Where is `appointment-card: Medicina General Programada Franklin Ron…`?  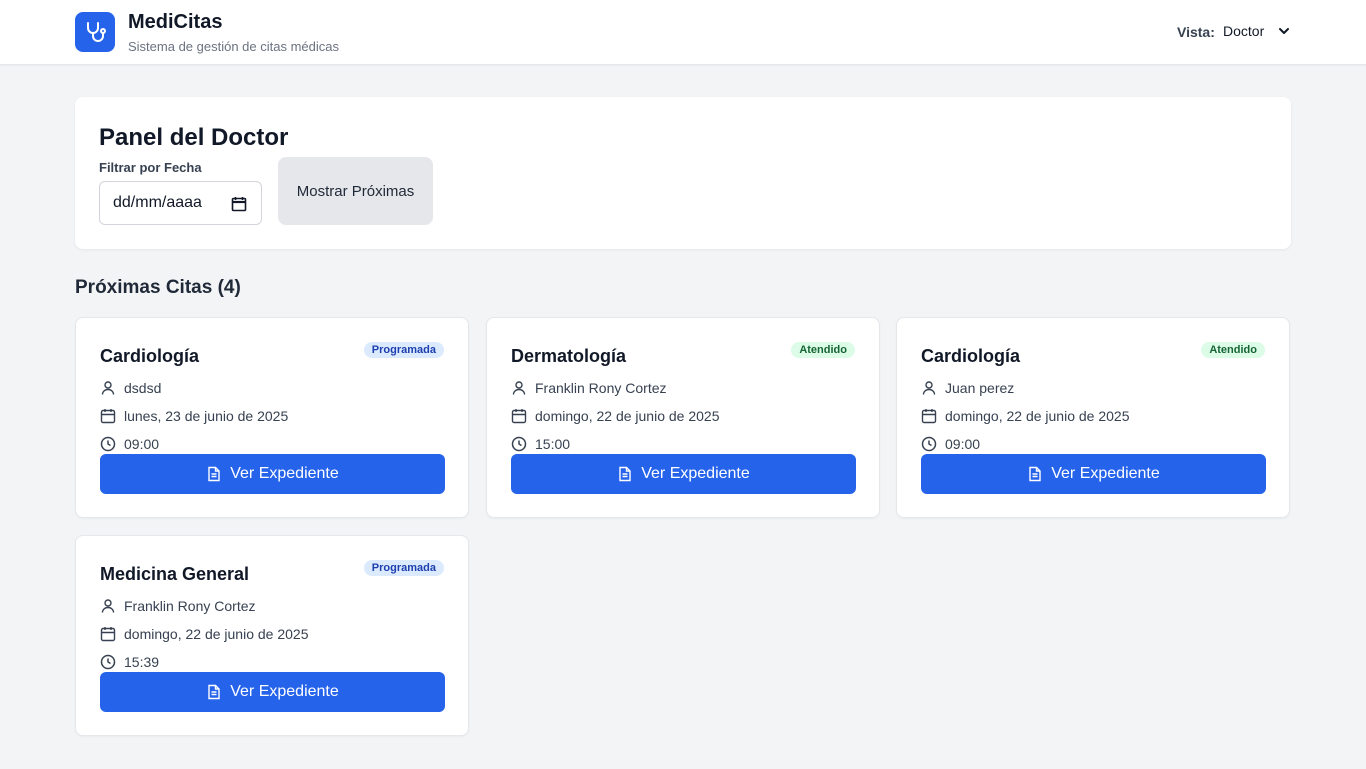
appointment-card: Medicina General Programada Franklin Ron… is located at coordinates (272, 635).